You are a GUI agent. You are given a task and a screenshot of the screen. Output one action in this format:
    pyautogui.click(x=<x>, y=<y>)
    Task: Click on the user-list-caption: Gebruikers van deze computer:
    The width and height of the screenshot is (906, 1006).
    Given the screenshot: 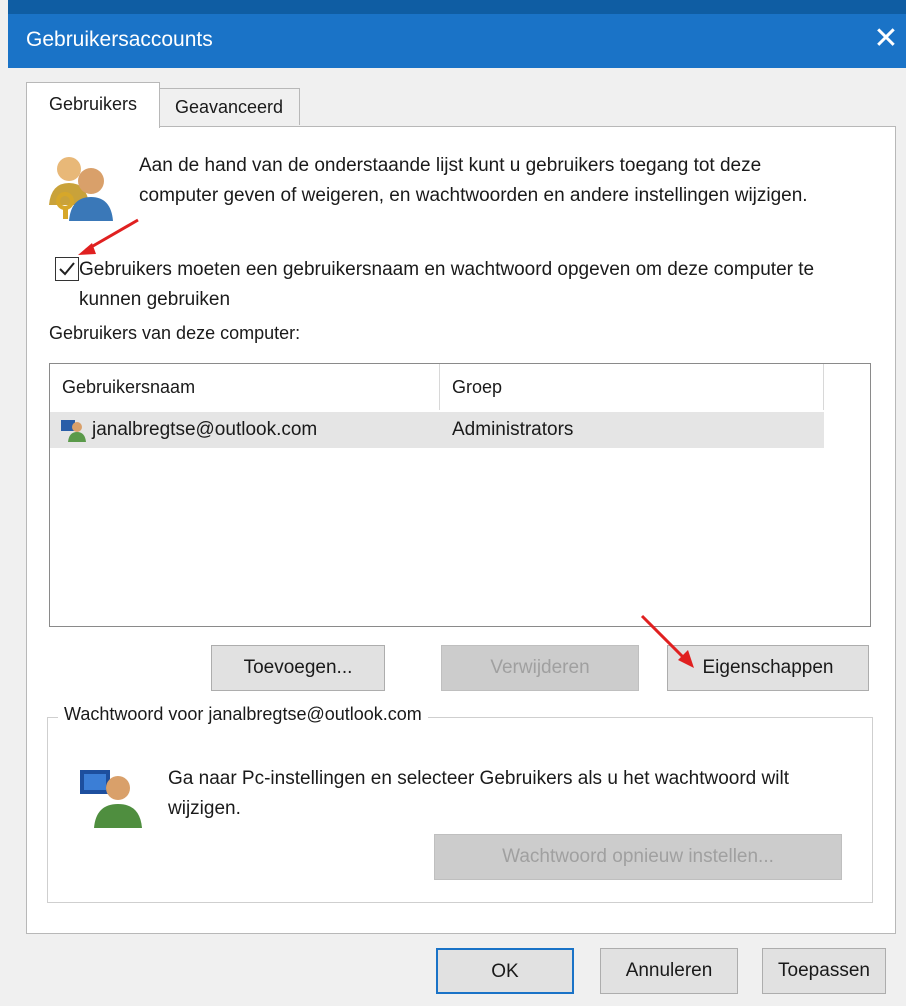 What is the action you would take?
    pyautogui.click(x=175, y=333)
    